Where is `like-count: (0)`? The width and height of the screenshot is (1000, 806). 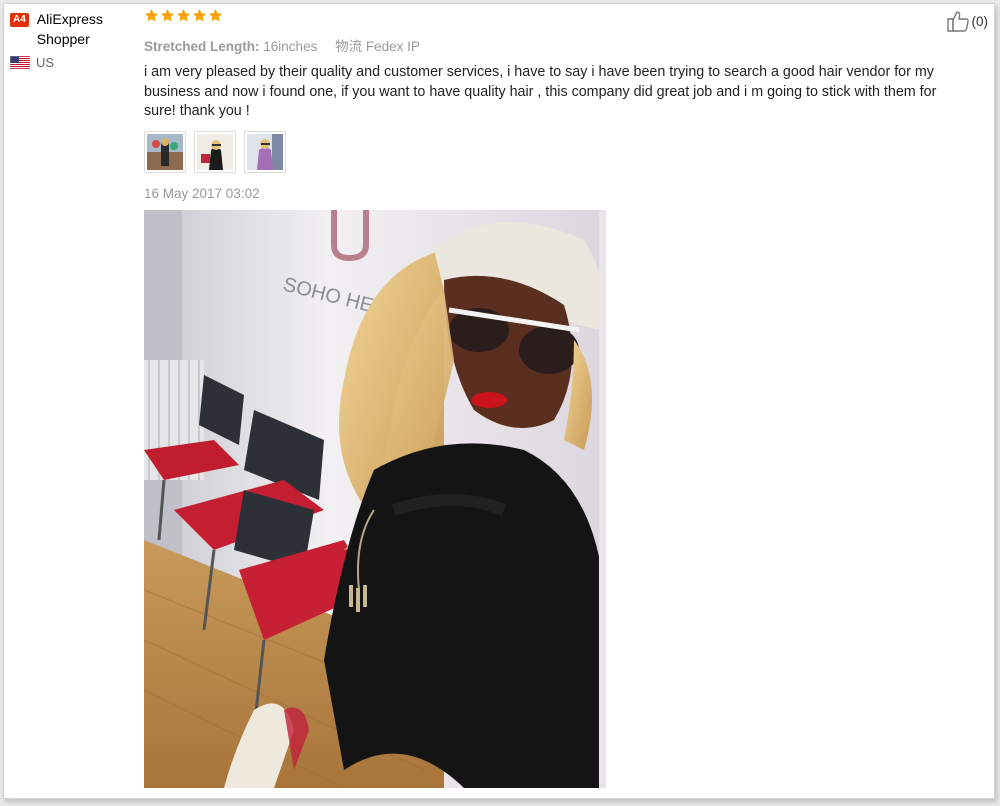 like-count: (0) is located at coordinates (980, 21).